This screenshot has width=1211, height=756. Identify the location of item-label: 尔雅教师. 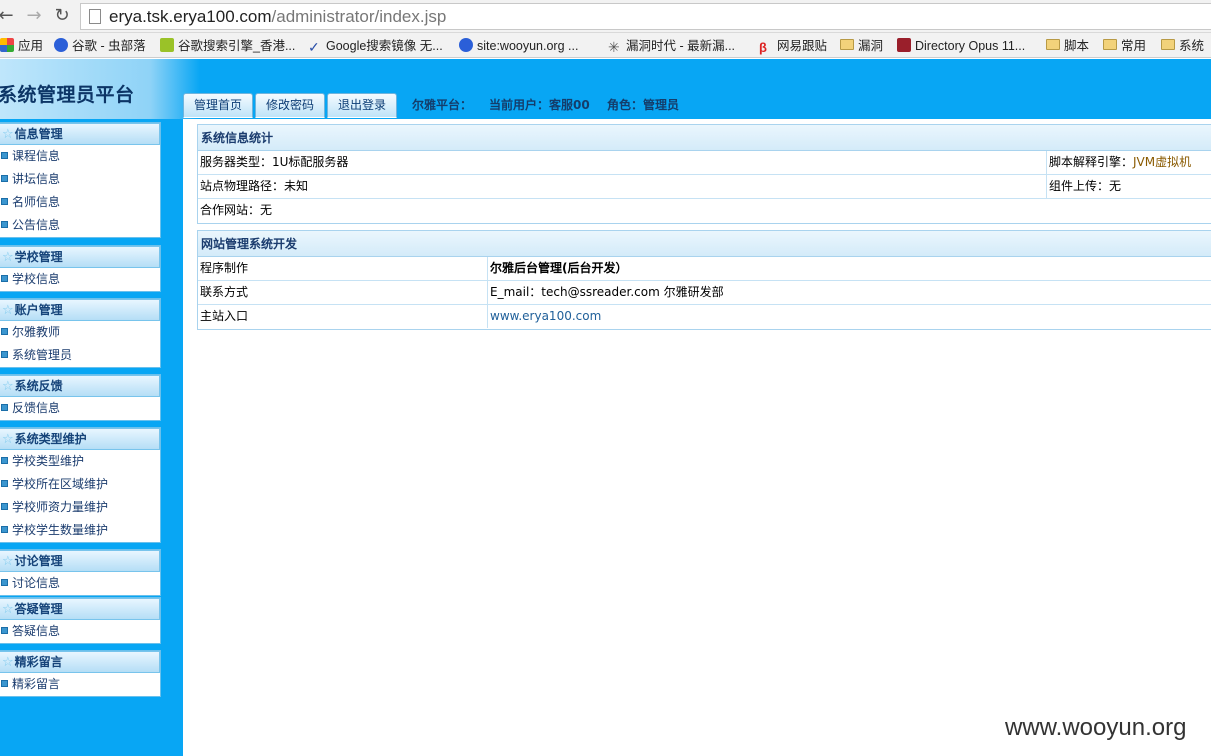
(36, 332).